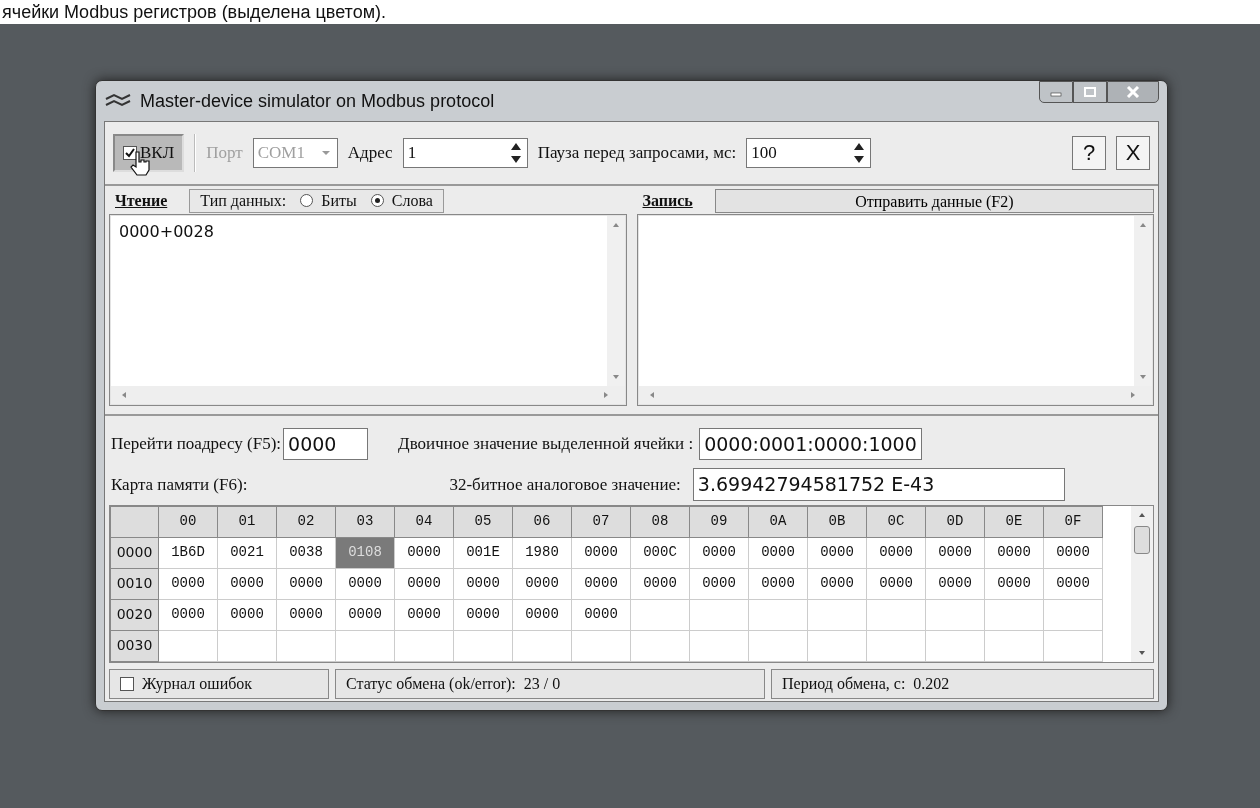 The image size is (1260, 808). What do you see at coordinates (778, 521) in the screenshot?
I see `column-header: 0A` at bounding box center [778, 521].